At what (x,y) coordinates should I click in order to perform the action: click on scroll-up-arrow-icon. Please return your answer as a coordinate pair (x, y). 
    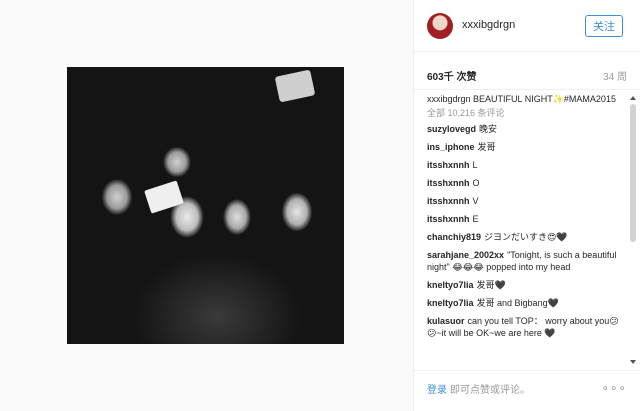
    Looking at the image, I should click on (633, 98).